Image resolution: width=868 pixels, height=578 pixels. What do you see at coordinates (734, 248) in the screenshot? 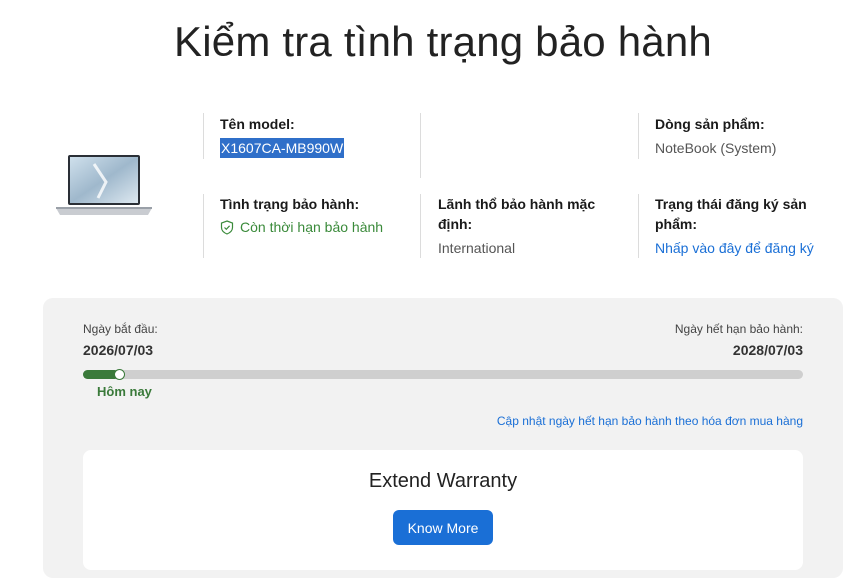
I see `register-link: Nhấp vào đây để đăng ký` at bounding box center [734, 248].